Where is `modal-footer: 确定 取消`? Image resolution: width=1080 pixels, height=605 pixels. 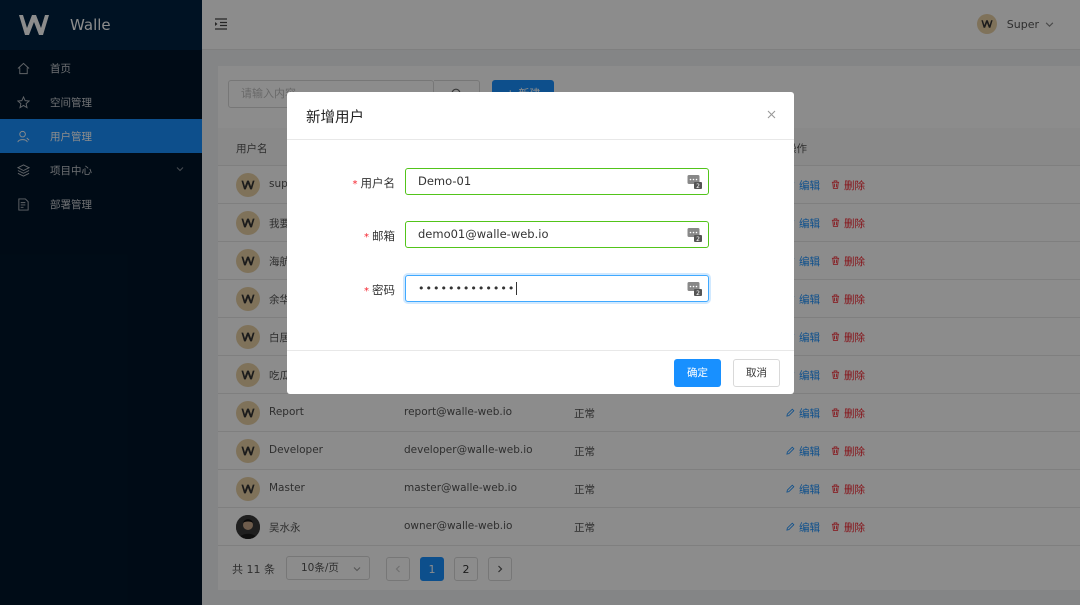
modal-footer: 确定 取消 is located at coordinates (540, 372).